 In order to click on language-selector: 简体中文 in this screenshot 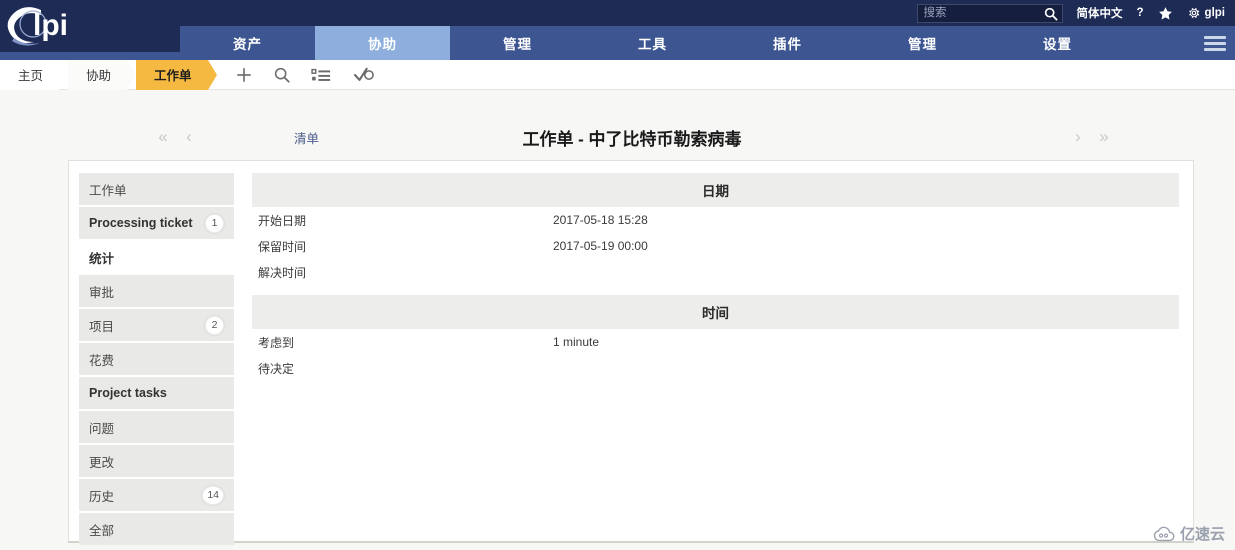, I will do `click(1100, 13)`.